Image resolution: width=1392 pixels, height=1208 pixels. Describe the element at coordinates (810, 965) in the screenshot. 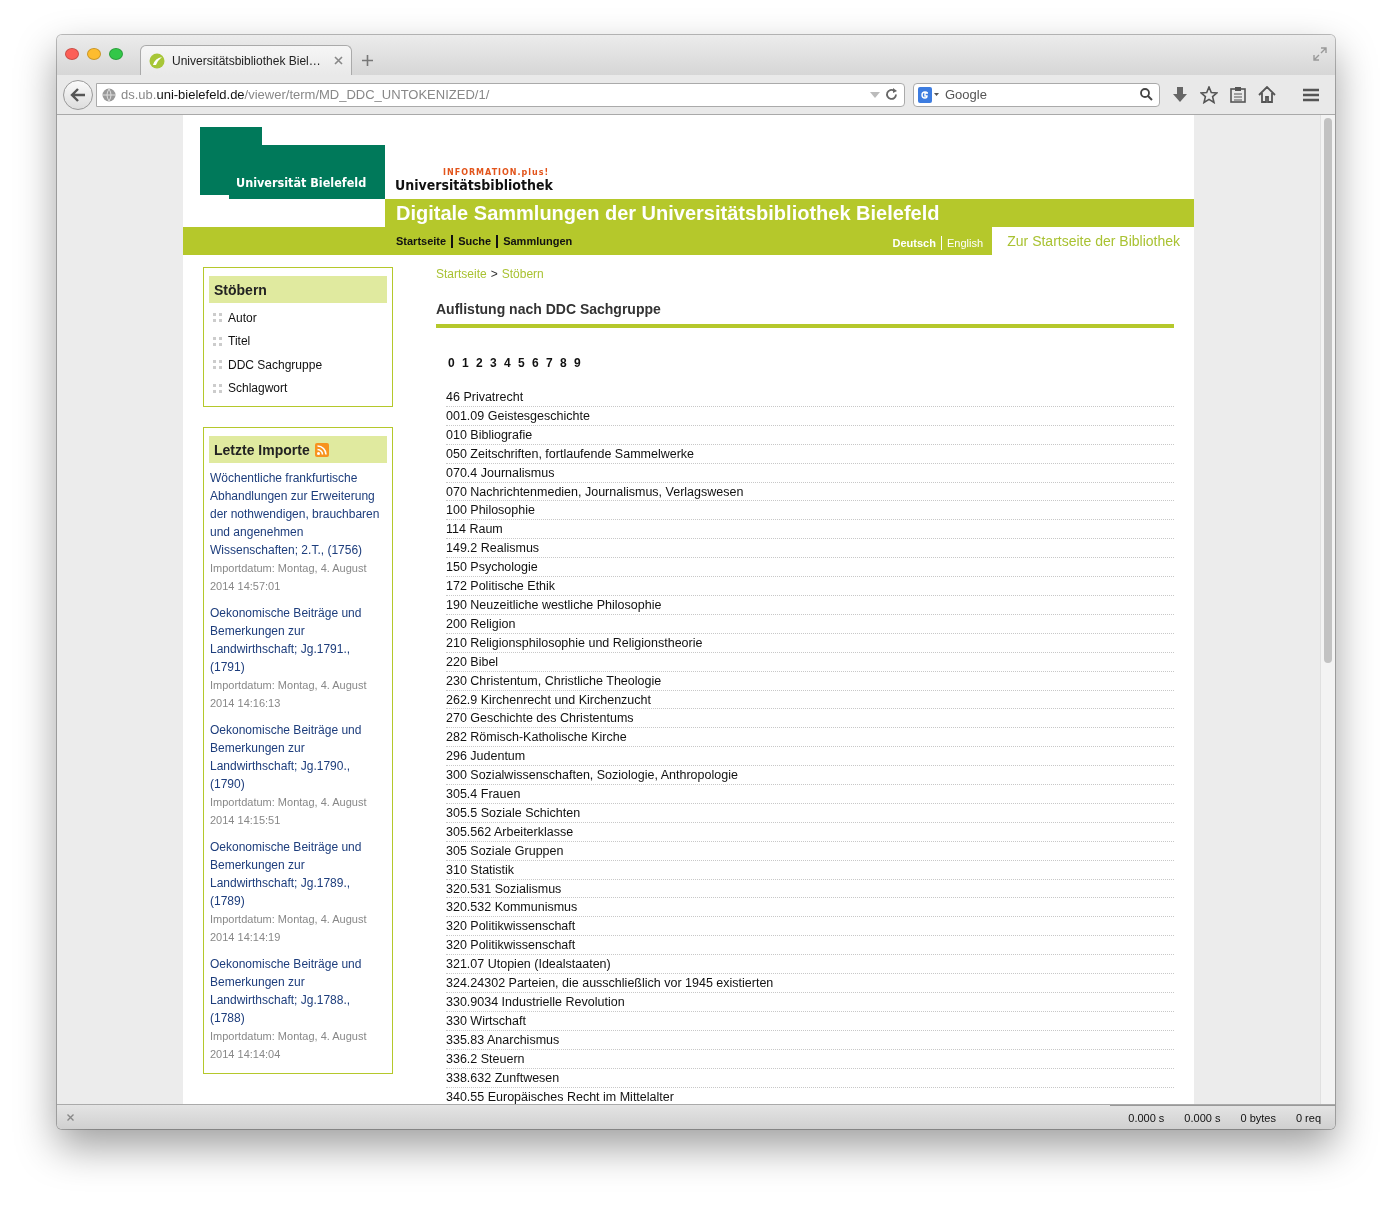

I see `category-link: 321.07 Utopien (Idealstaaten)` at that location.